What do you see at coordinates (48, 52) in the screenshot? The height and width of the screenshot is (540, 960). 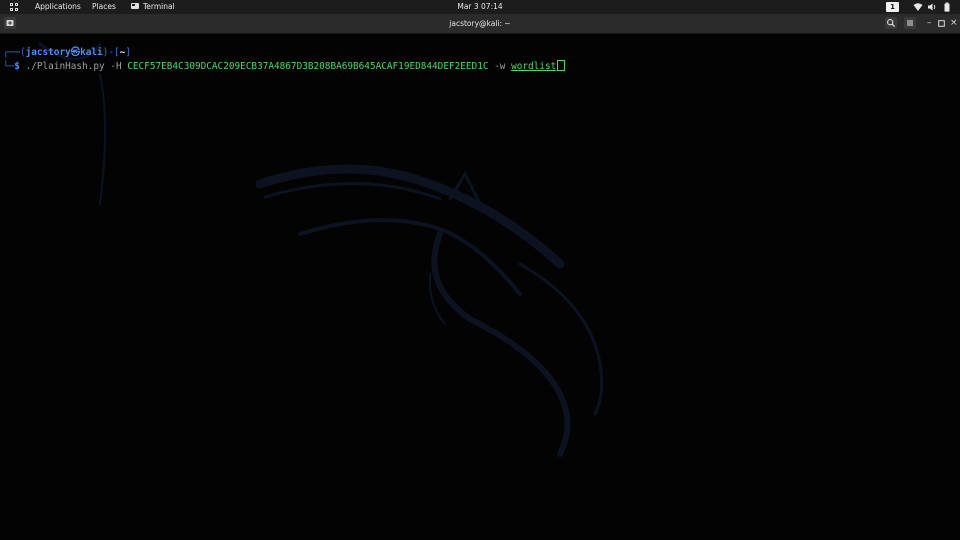 I see `prompt-user: jacstory` at bounding box center [48, 52].